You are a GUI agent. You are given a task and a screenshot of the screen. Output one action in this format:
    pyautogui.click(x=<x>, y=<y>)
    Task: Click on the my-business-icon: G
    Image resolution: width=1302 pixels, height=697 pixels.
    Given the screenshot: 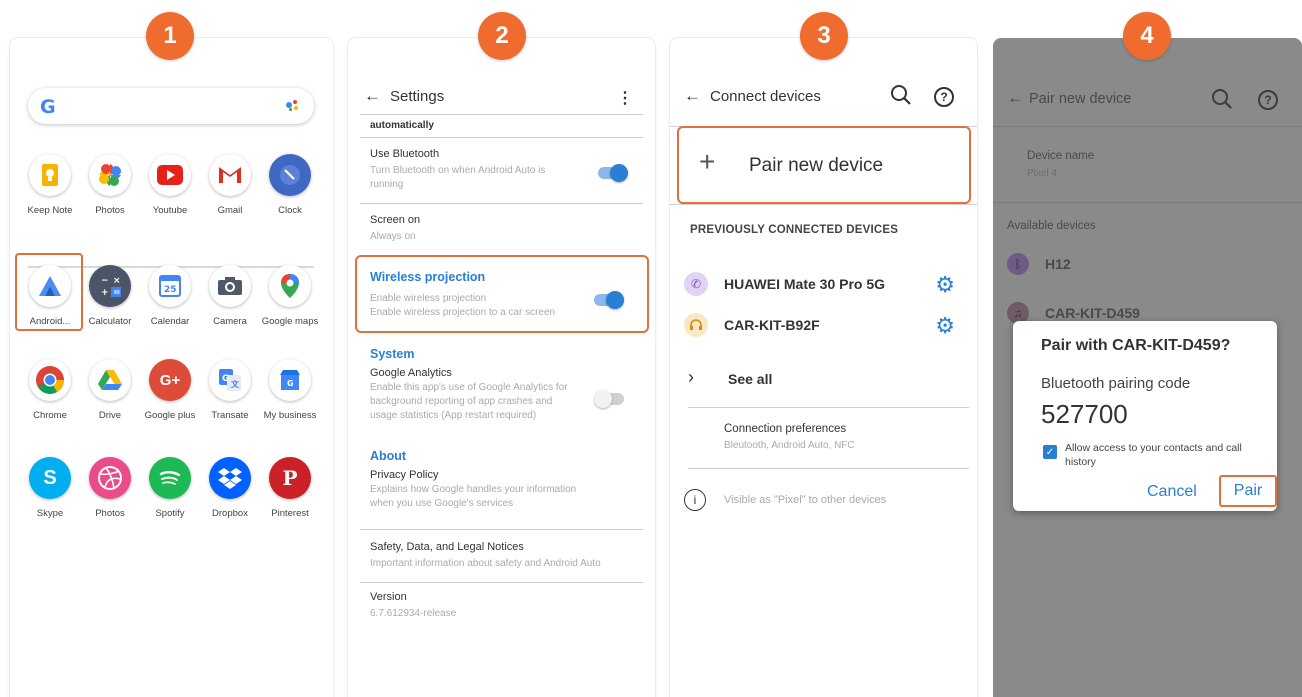 What is the action you would take?
    pyautogui.click(x=290, y=380)
    